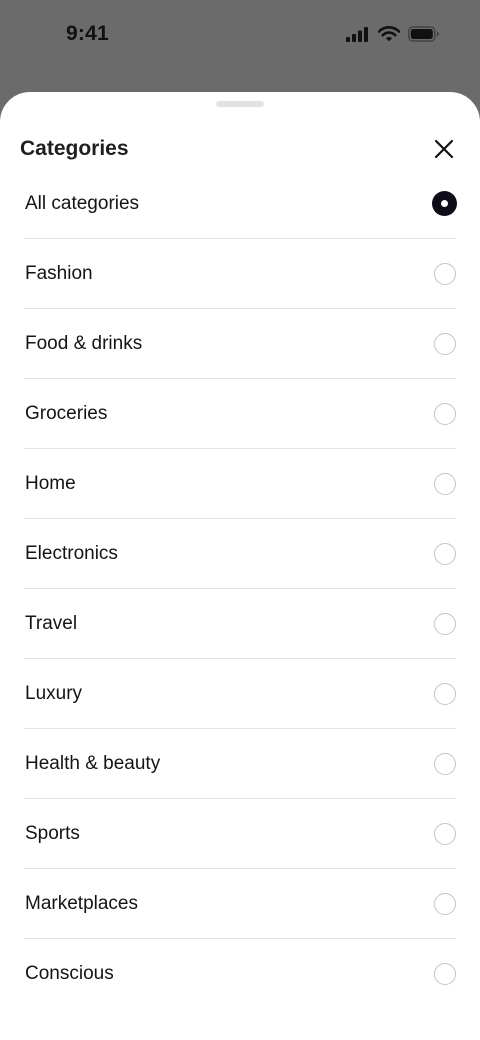 The image size is (480, 1040). What do you see at coordinates (71, 553) in the screenshot?
I see `category-option-label: Electronics` at bounding box center [71, 553].